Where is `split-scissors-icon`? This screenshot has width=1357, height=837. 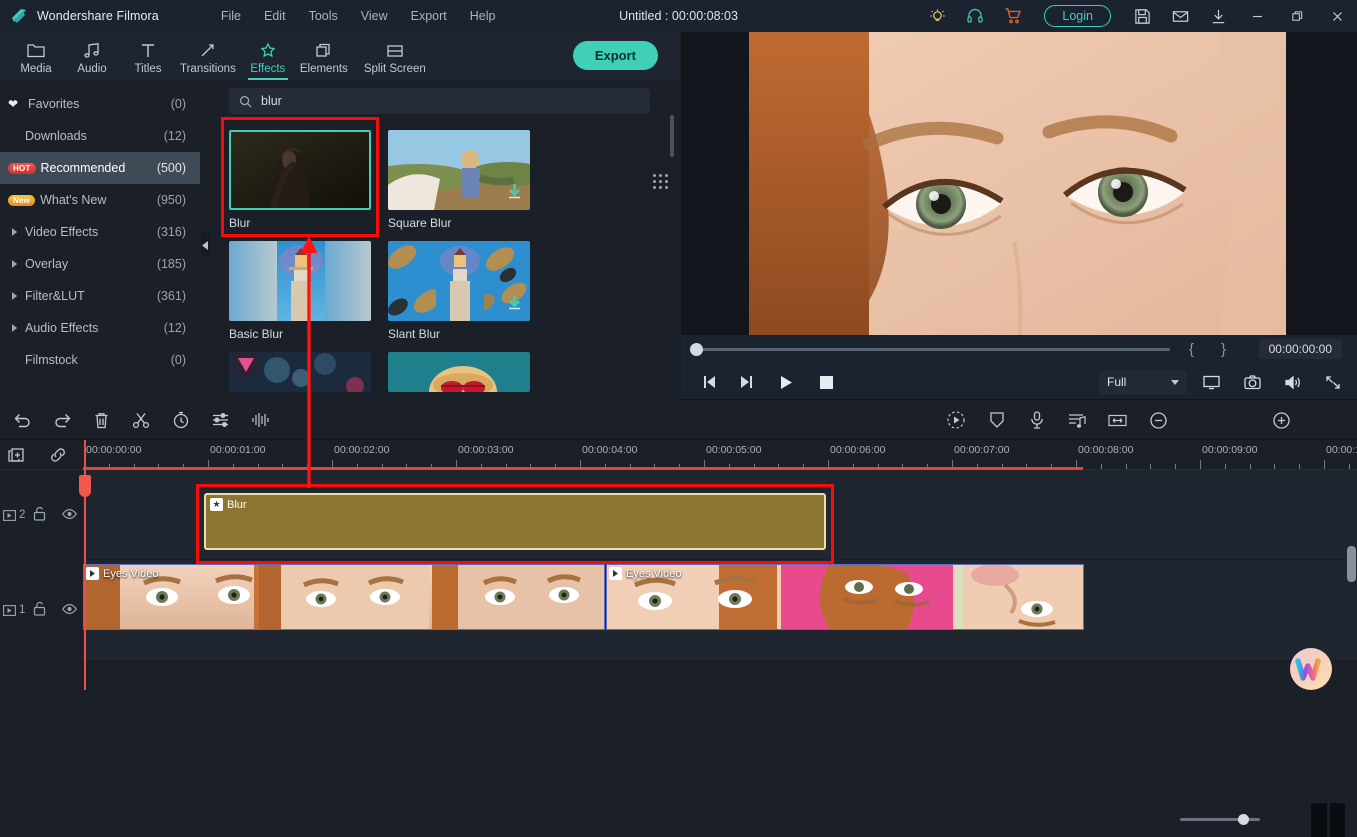
split-scissors-icon is located at coordinates (141, 420).